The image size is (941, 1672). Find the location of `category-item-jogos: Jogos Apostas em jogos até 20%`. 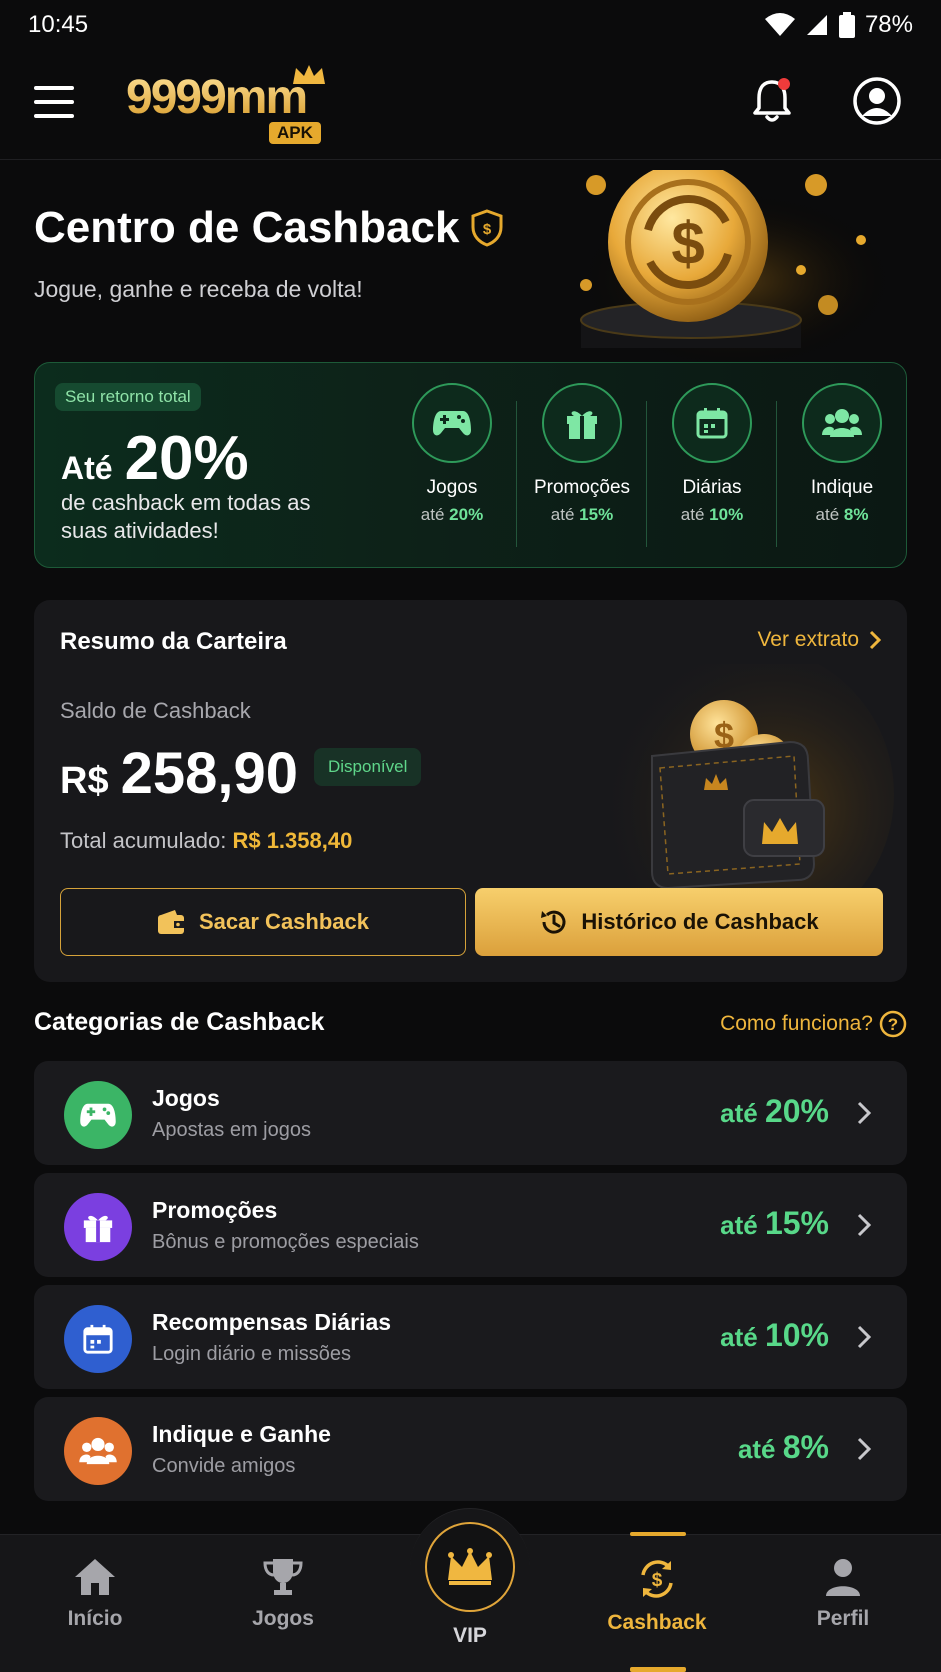

category-item-jogos: Jogos Apostas em jogos até 20% is located at coordinates (470, 1113).